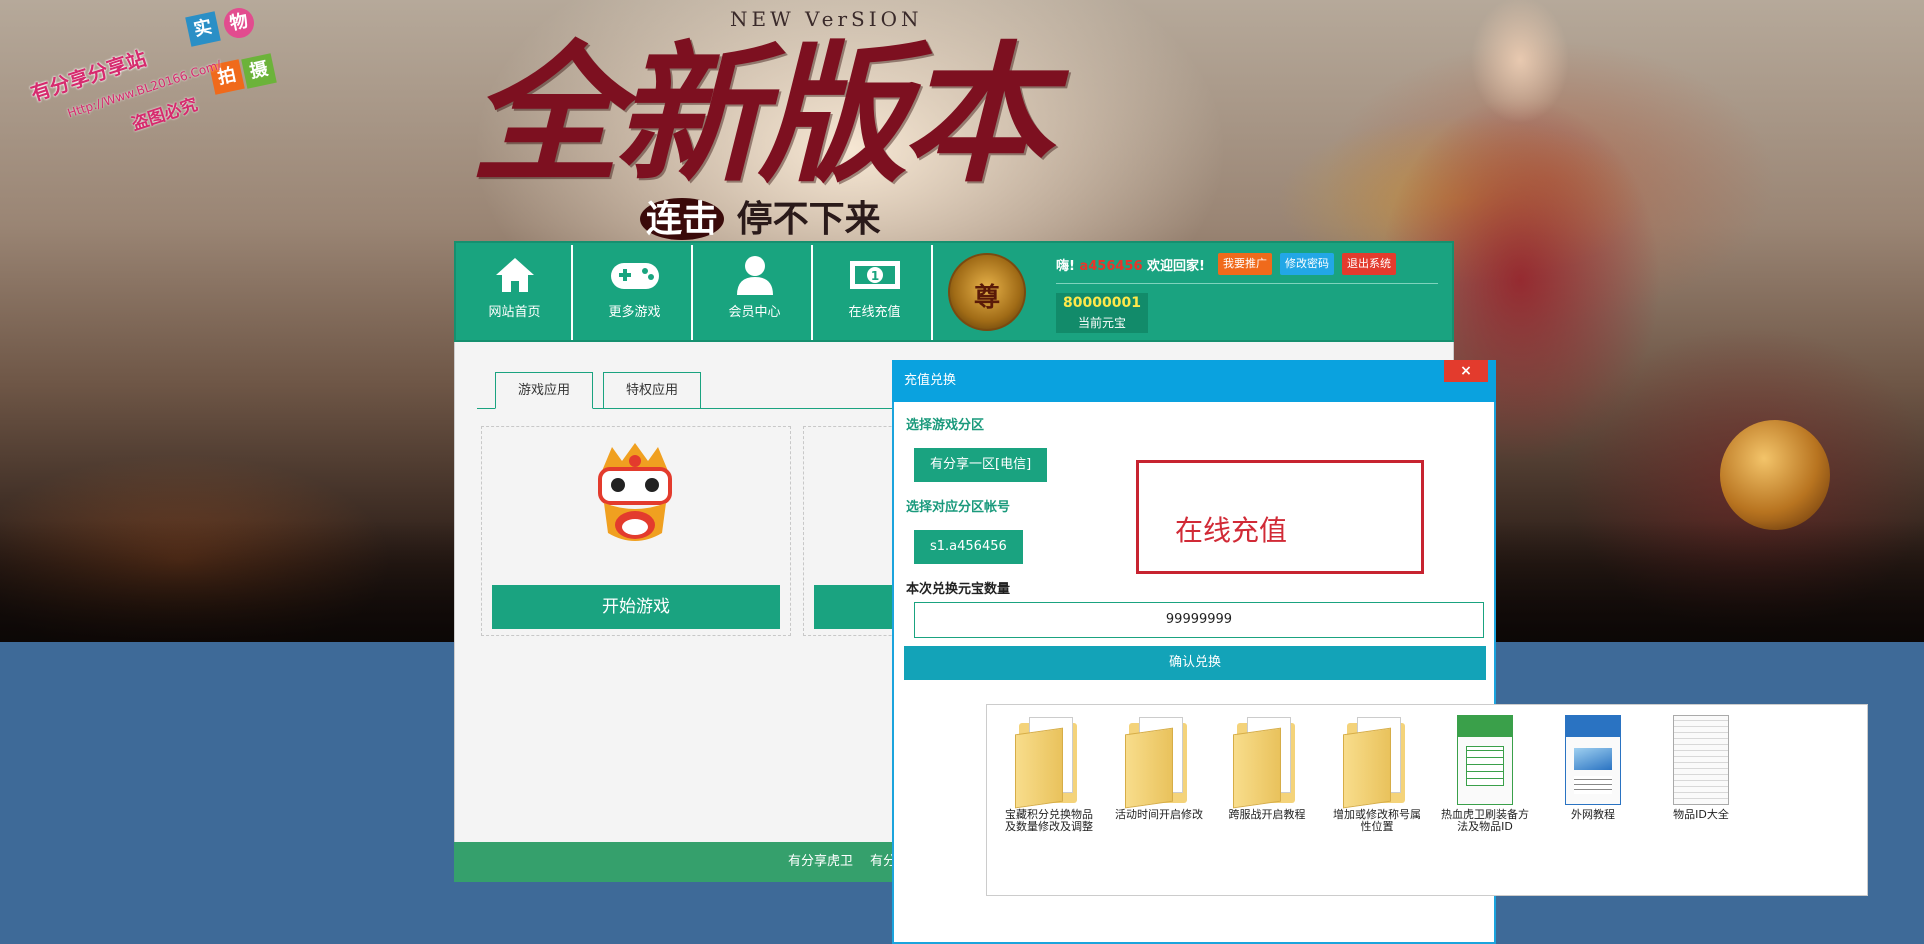 Image resolution: width=1924 pixels, height=944 pixels. What do you see at coordinates (1377, 820) in the screenshot?
I see `file-name: 增加或修改称号属性位置` at bounding box center [1377, 820].